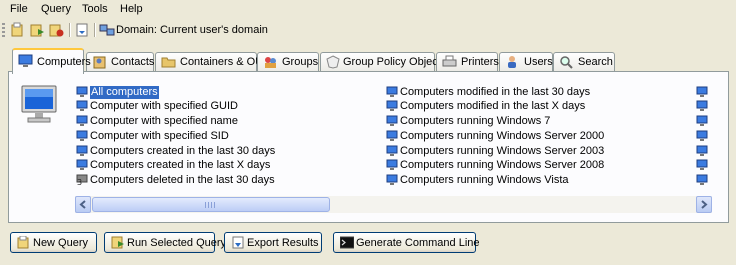 Image resolution: width=736 pixels, height=265 pixels. Describe the element at coordinates (288, 61) in the screenshot. I see `tab-groups: Groups` at that location.